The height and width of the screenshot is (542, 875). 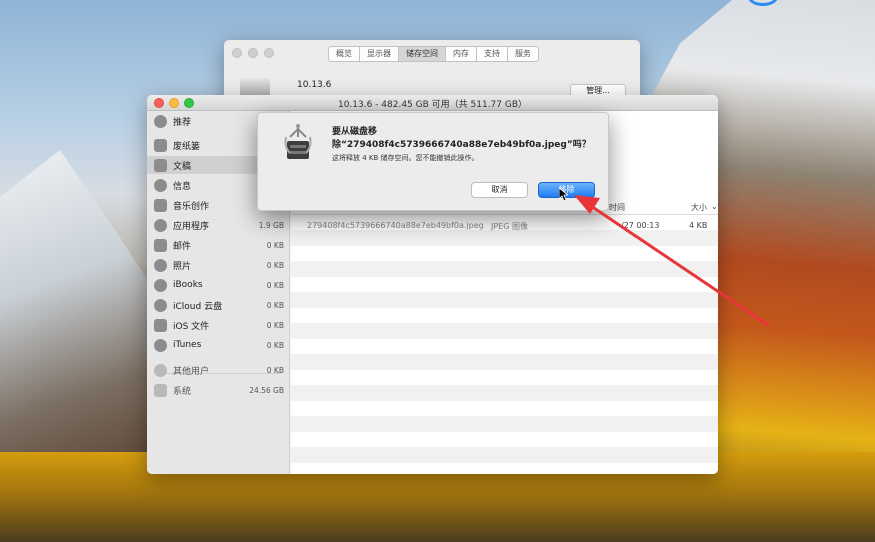 I want to click on trash-icon, so click(x=160, y=145).